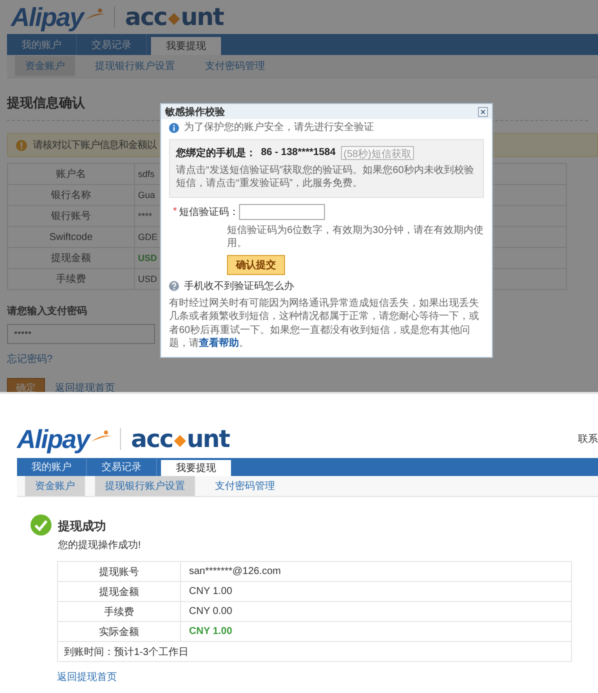  Describe the element at coordinates (279, 127) in the screenshot. I see `security-note: 为了保护您的账户安全，请先进行安全验证` at that location.